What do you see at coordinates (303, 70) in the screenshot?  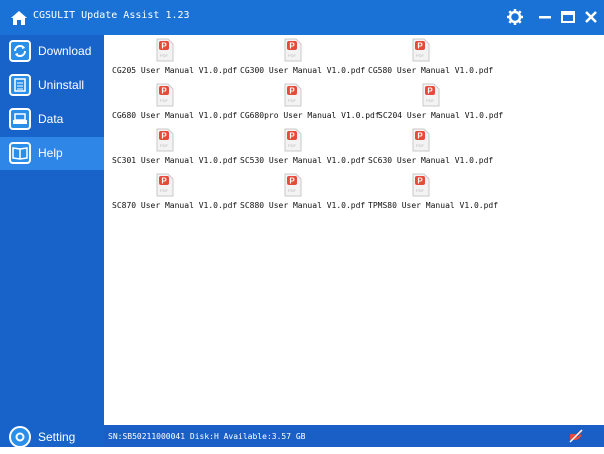 I see `file-name: CG300 User Manual V1.0.pdf` at bounding box center [303, 70].